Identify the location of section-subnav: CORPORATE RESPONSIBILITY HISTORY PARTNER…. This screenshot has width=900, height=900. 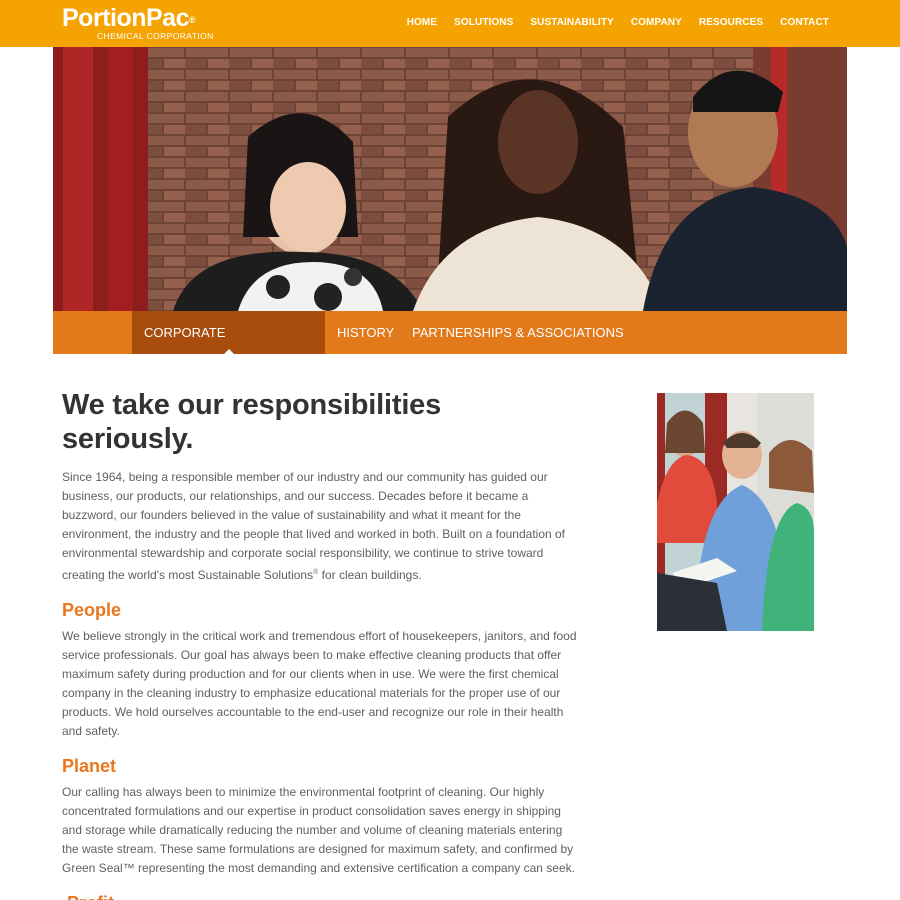
(450, 347).